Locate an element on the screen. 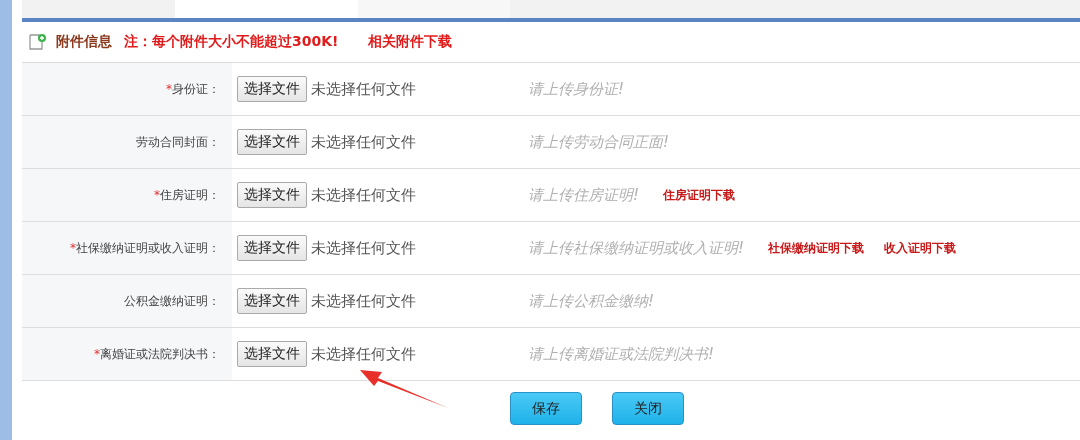 This screenshot has width=1080, height=440. document-add-icon is located at coordinates (38, 42).